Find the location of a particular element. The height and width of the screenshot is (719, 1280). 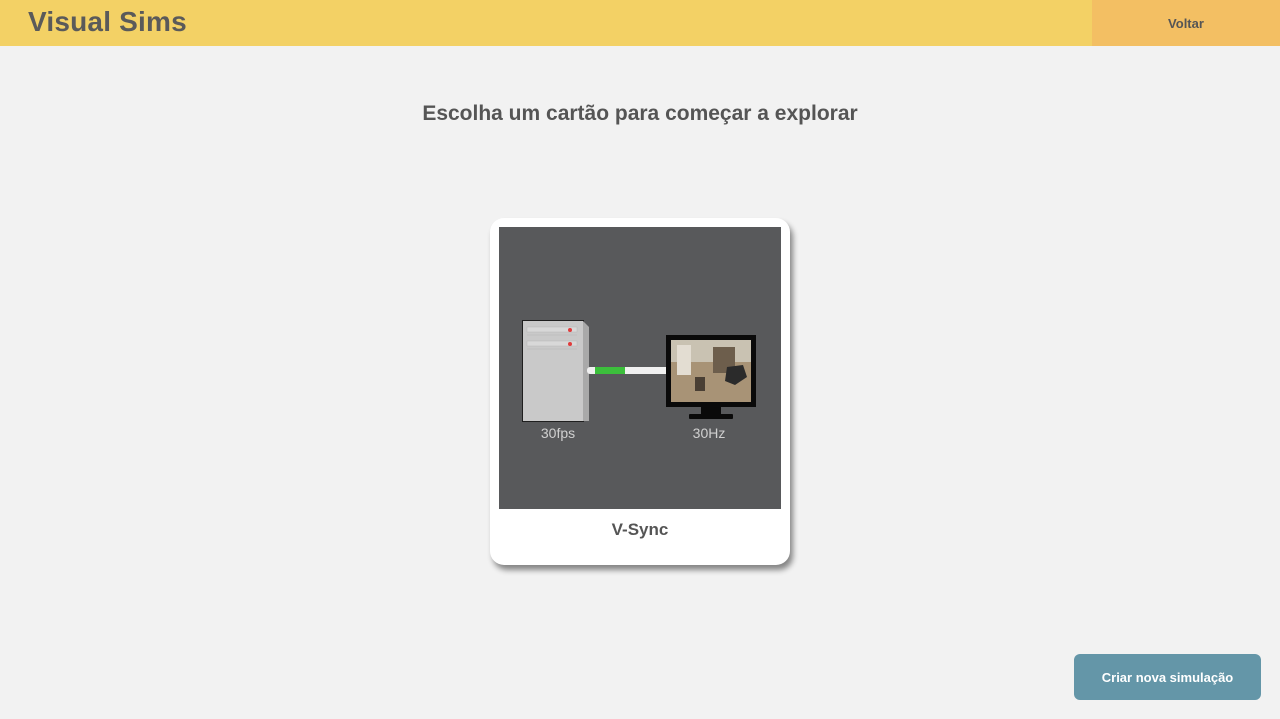

top-bar: Visual Sims Voltar is located at coordinates (640, 23).